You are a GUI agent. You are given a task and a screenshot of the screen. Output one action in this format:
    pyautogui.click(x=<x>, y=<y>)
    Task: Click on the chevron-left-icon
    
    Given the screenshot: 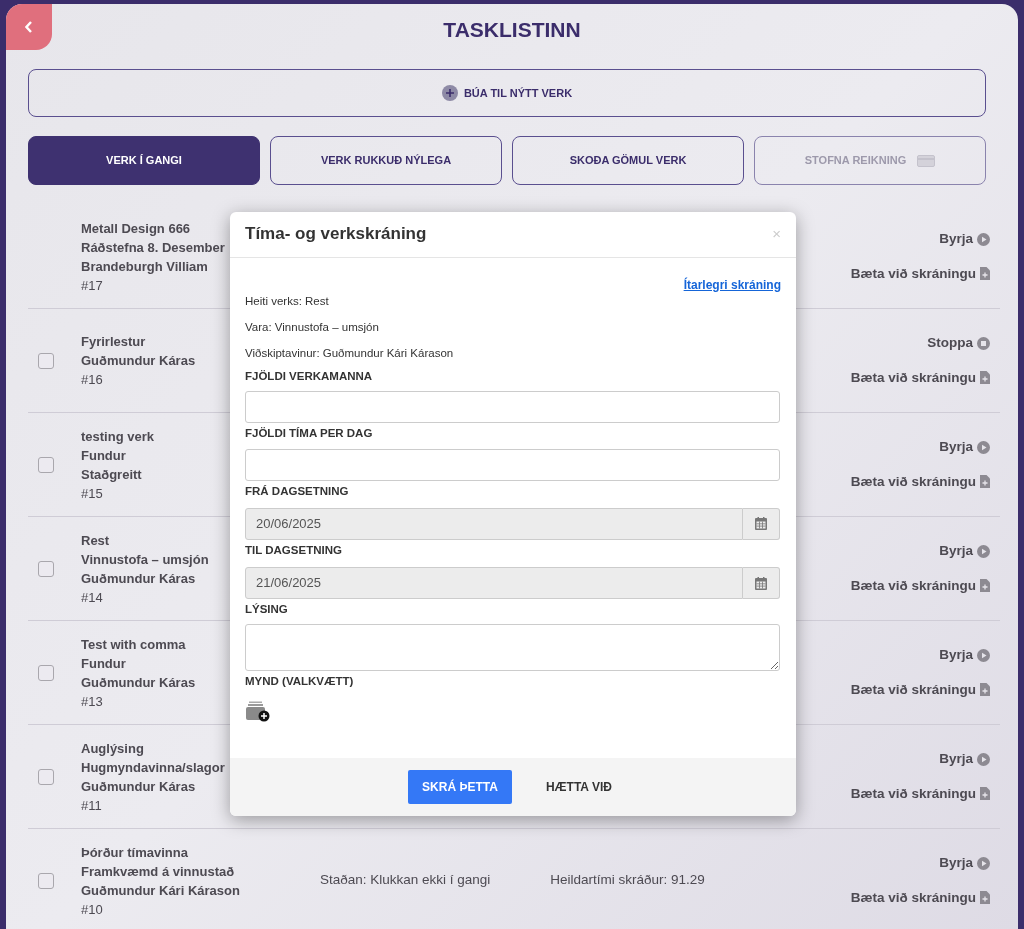 What is the action you would take?
    pyautogui.click(x=29, y=27)
    